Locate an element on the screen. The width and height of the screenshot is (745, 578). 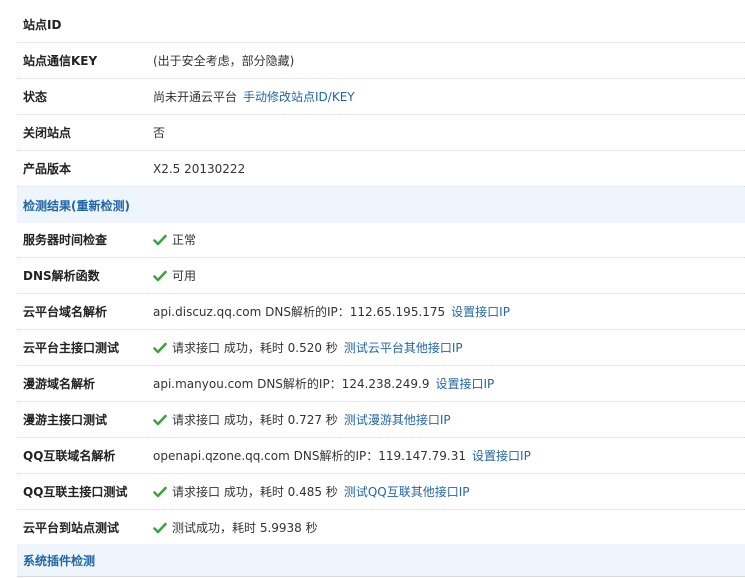
site-closed-value: 否 is located at coordinates (159, 133).